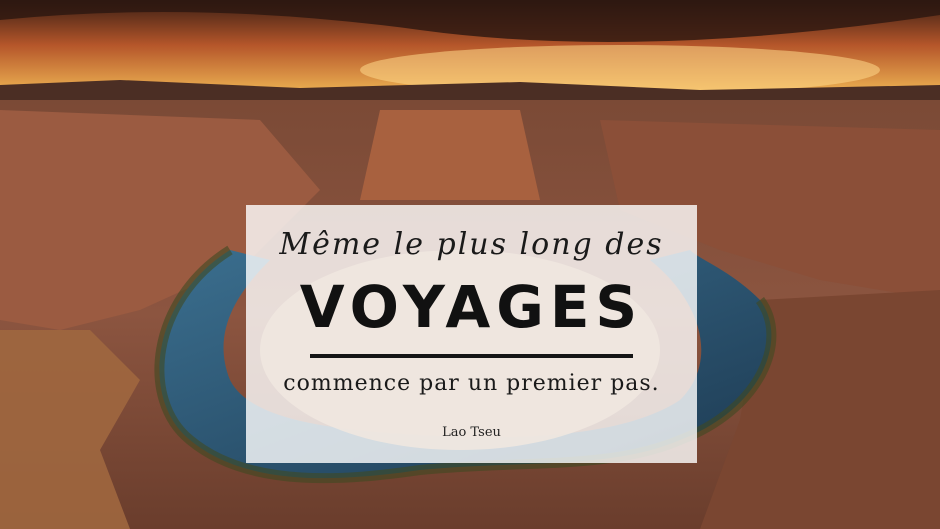  I want to click on quote-author: Lao Tseu, so click(471, 432).